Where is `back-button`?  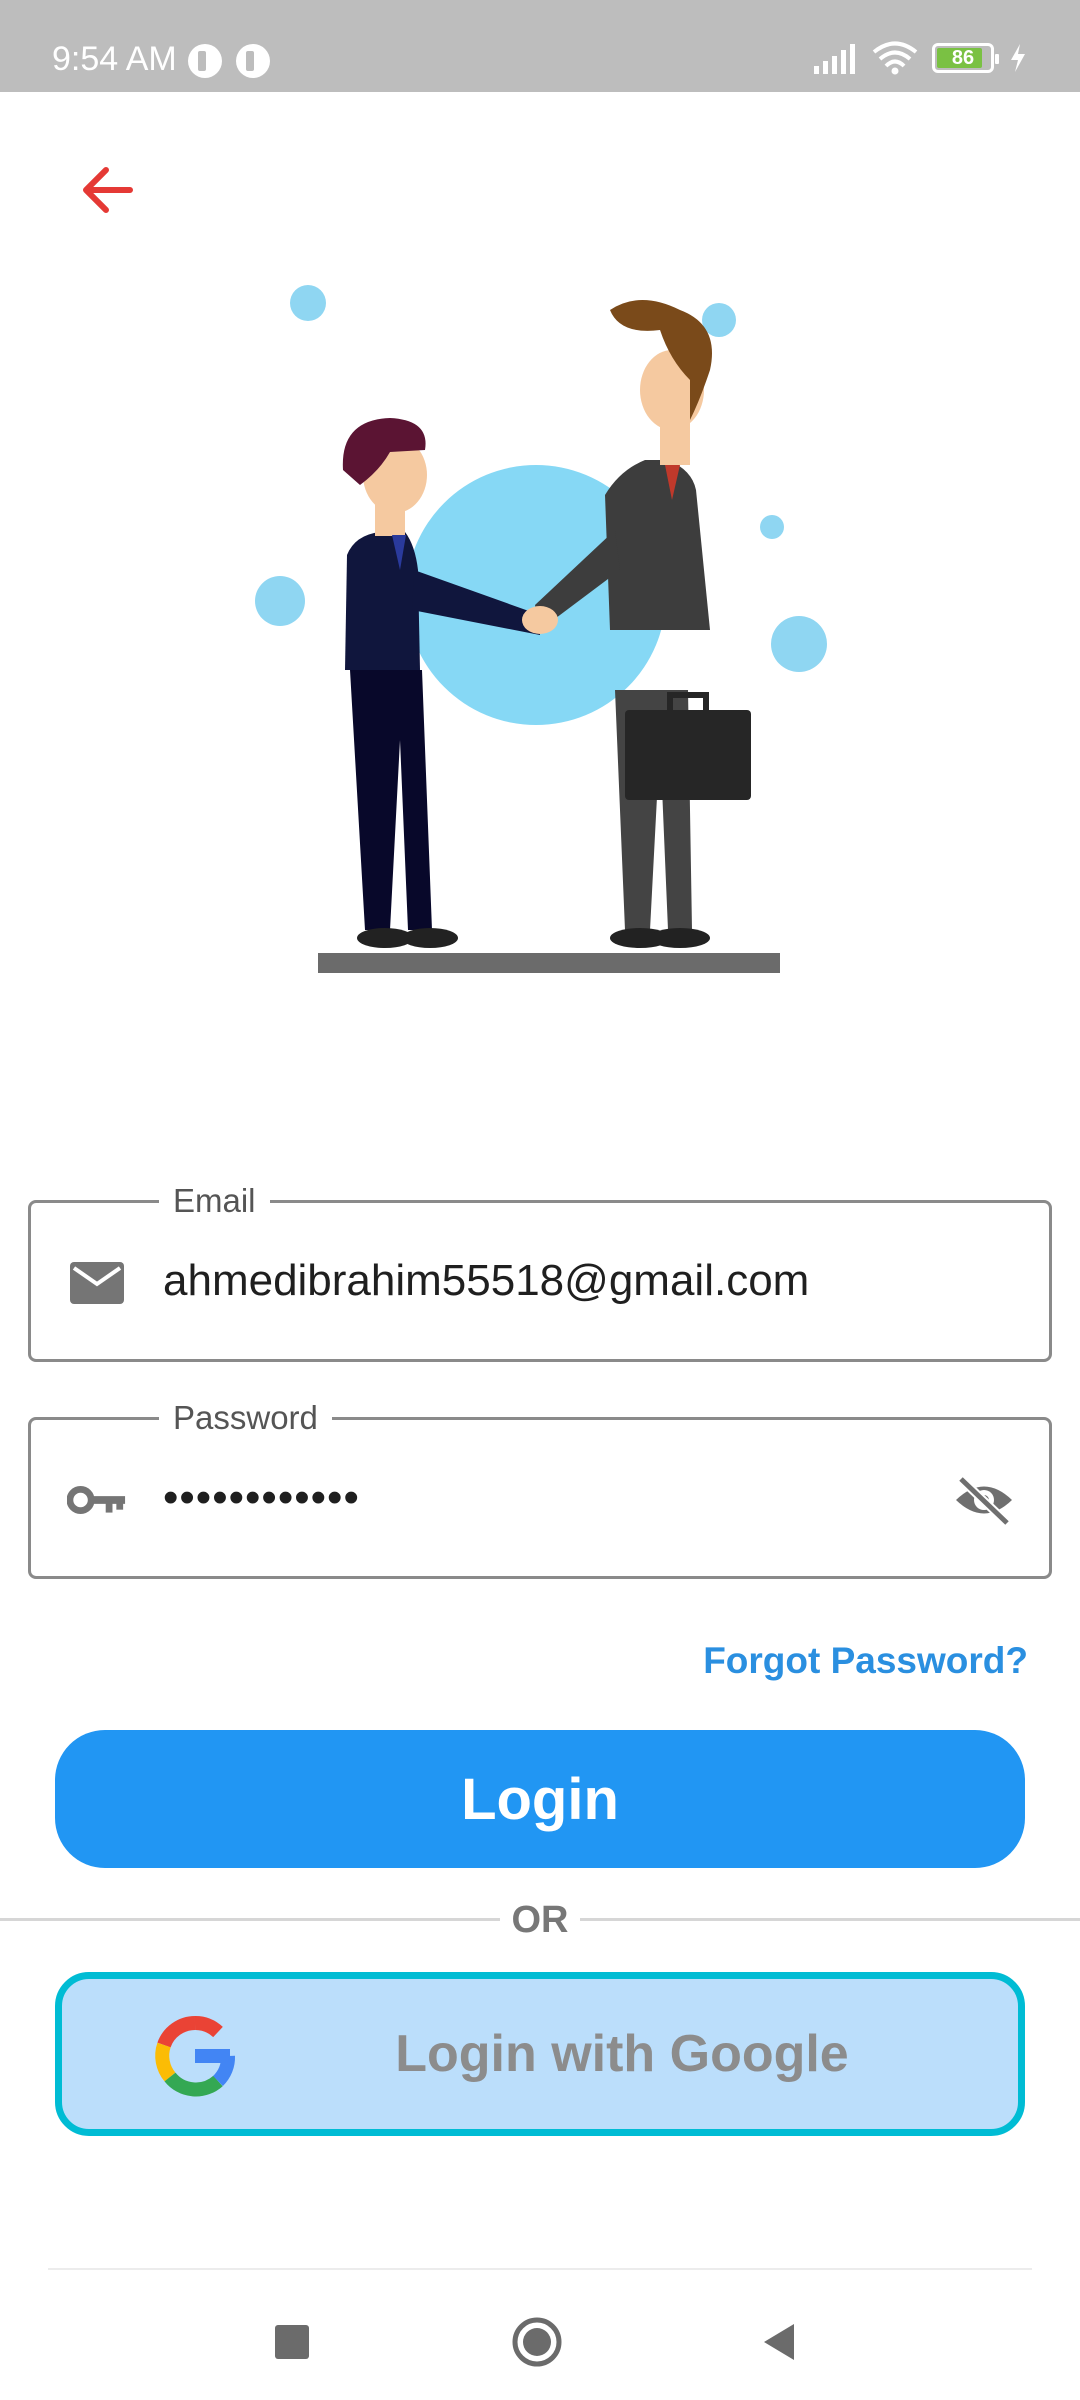
back-button is located at coordinates (107, 190).